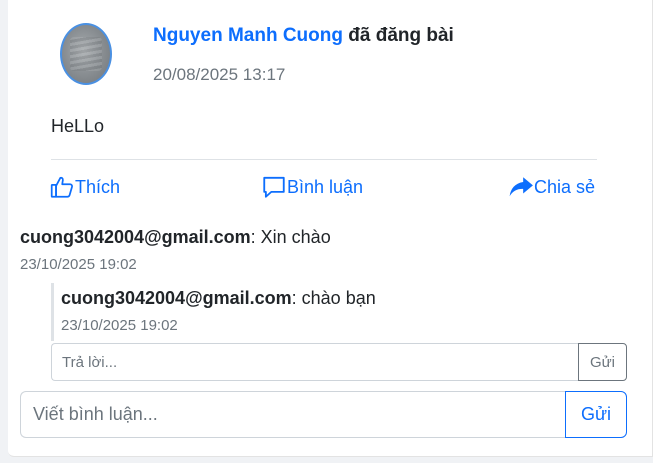  Describe the element at coordinates (248, 35) in the screenshot. I see `author-name-link: Nguyen Manh Cuong` at that location.